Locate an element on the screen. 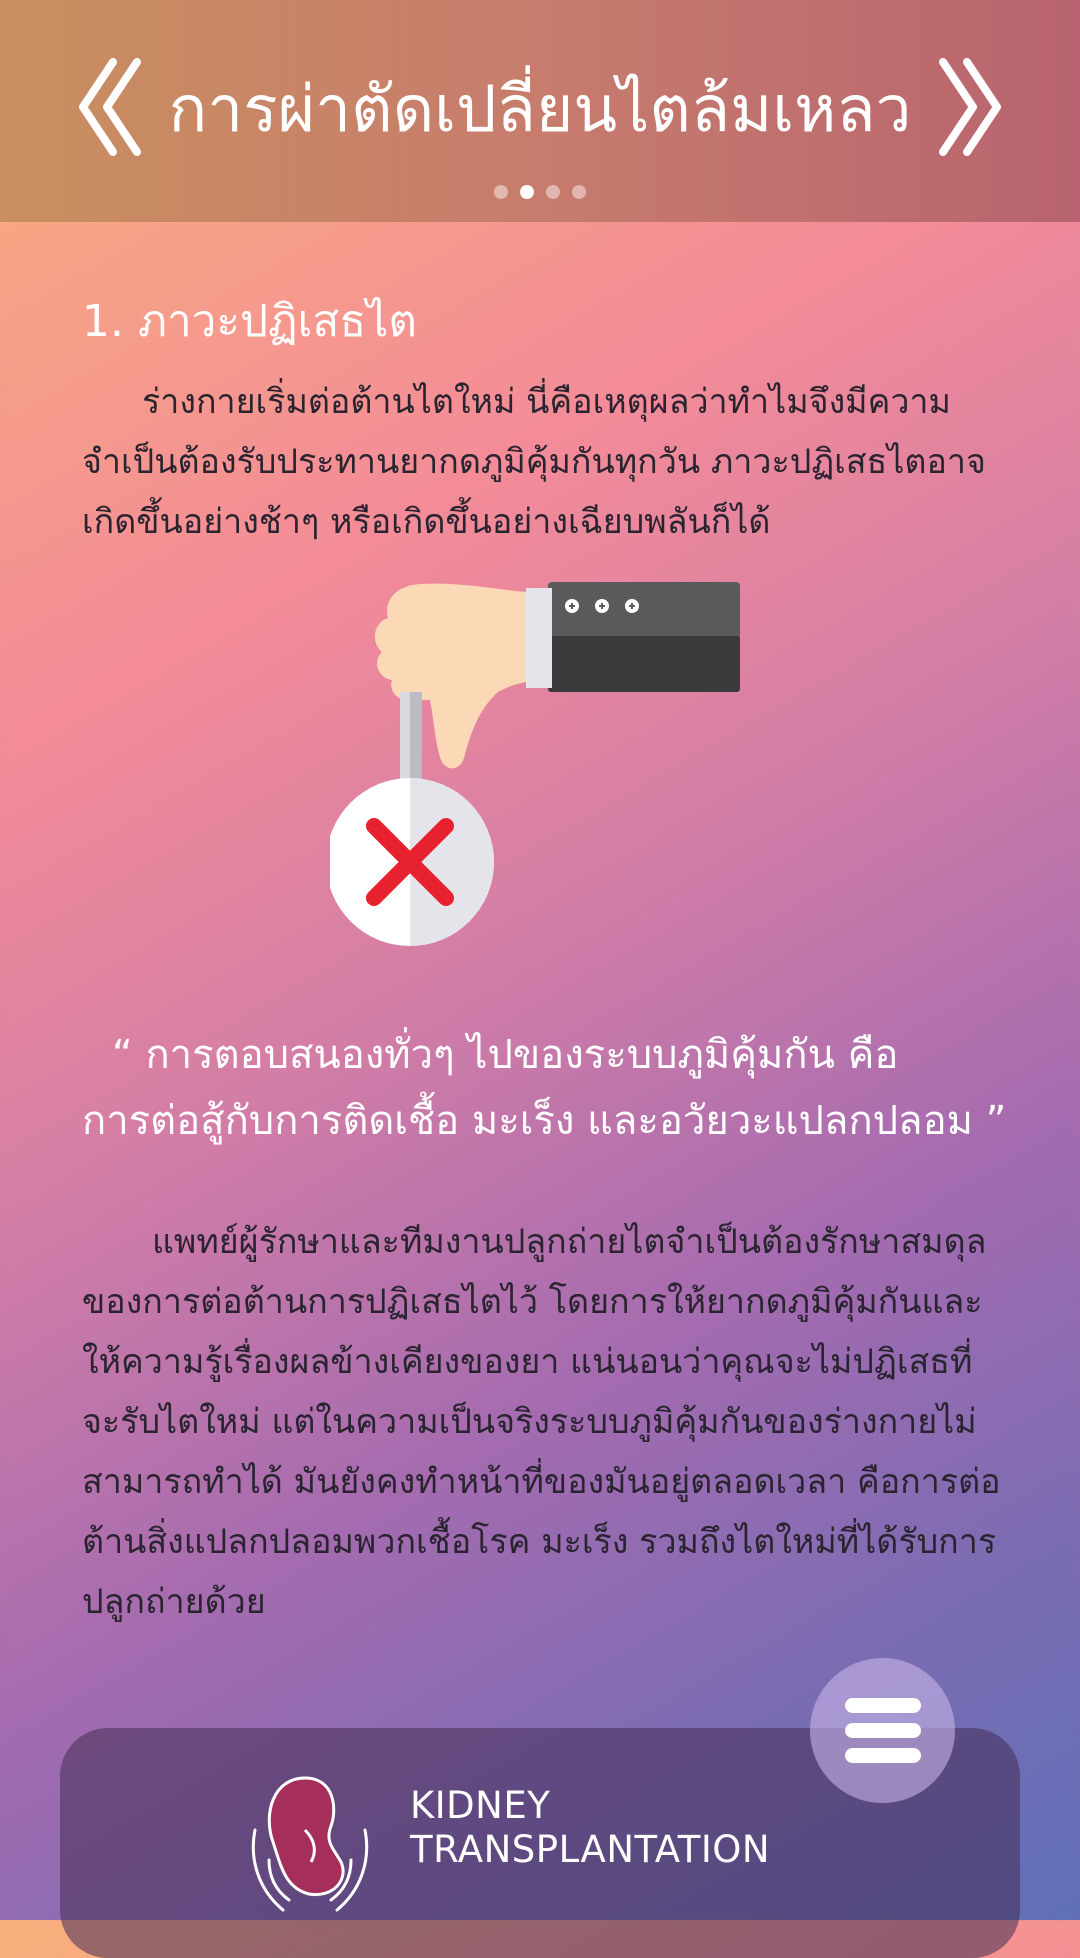 This screenshot has height=1958, width=1080. thumbs-down-reject-icon is located at coordinates (538, 775).